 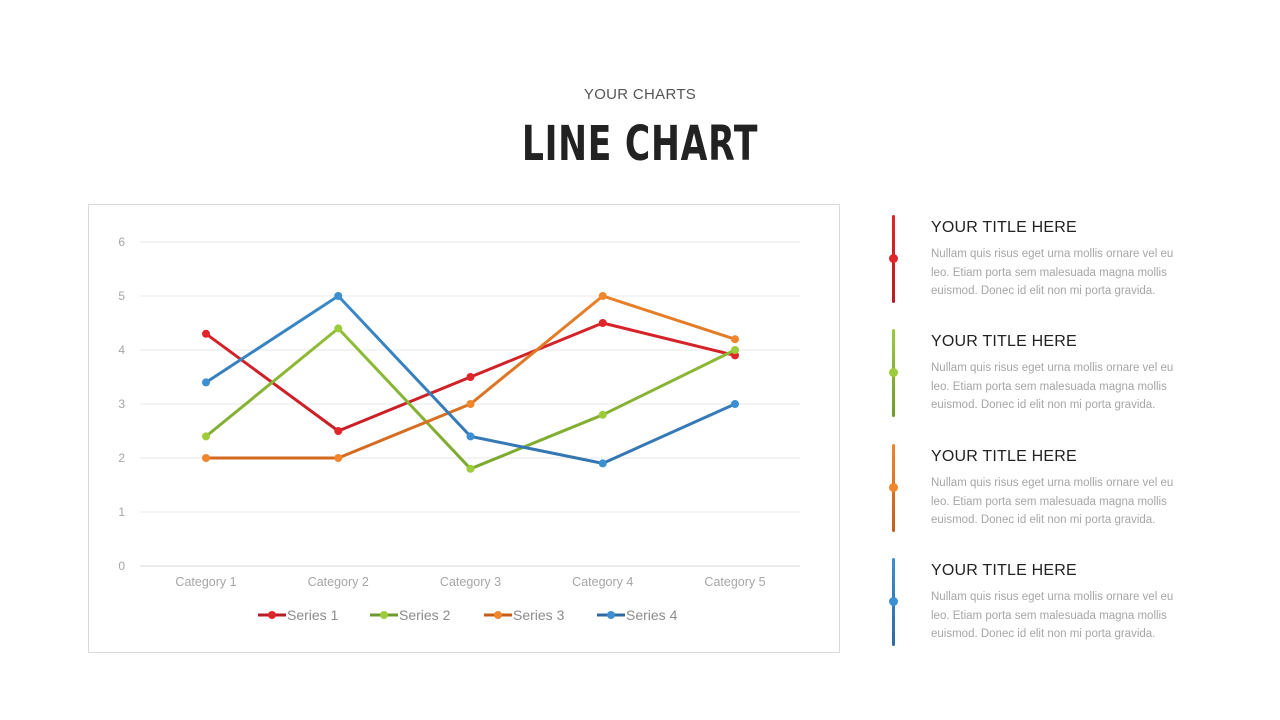 I want to click on legend-label: Series 3, so click(x=539, y=615).